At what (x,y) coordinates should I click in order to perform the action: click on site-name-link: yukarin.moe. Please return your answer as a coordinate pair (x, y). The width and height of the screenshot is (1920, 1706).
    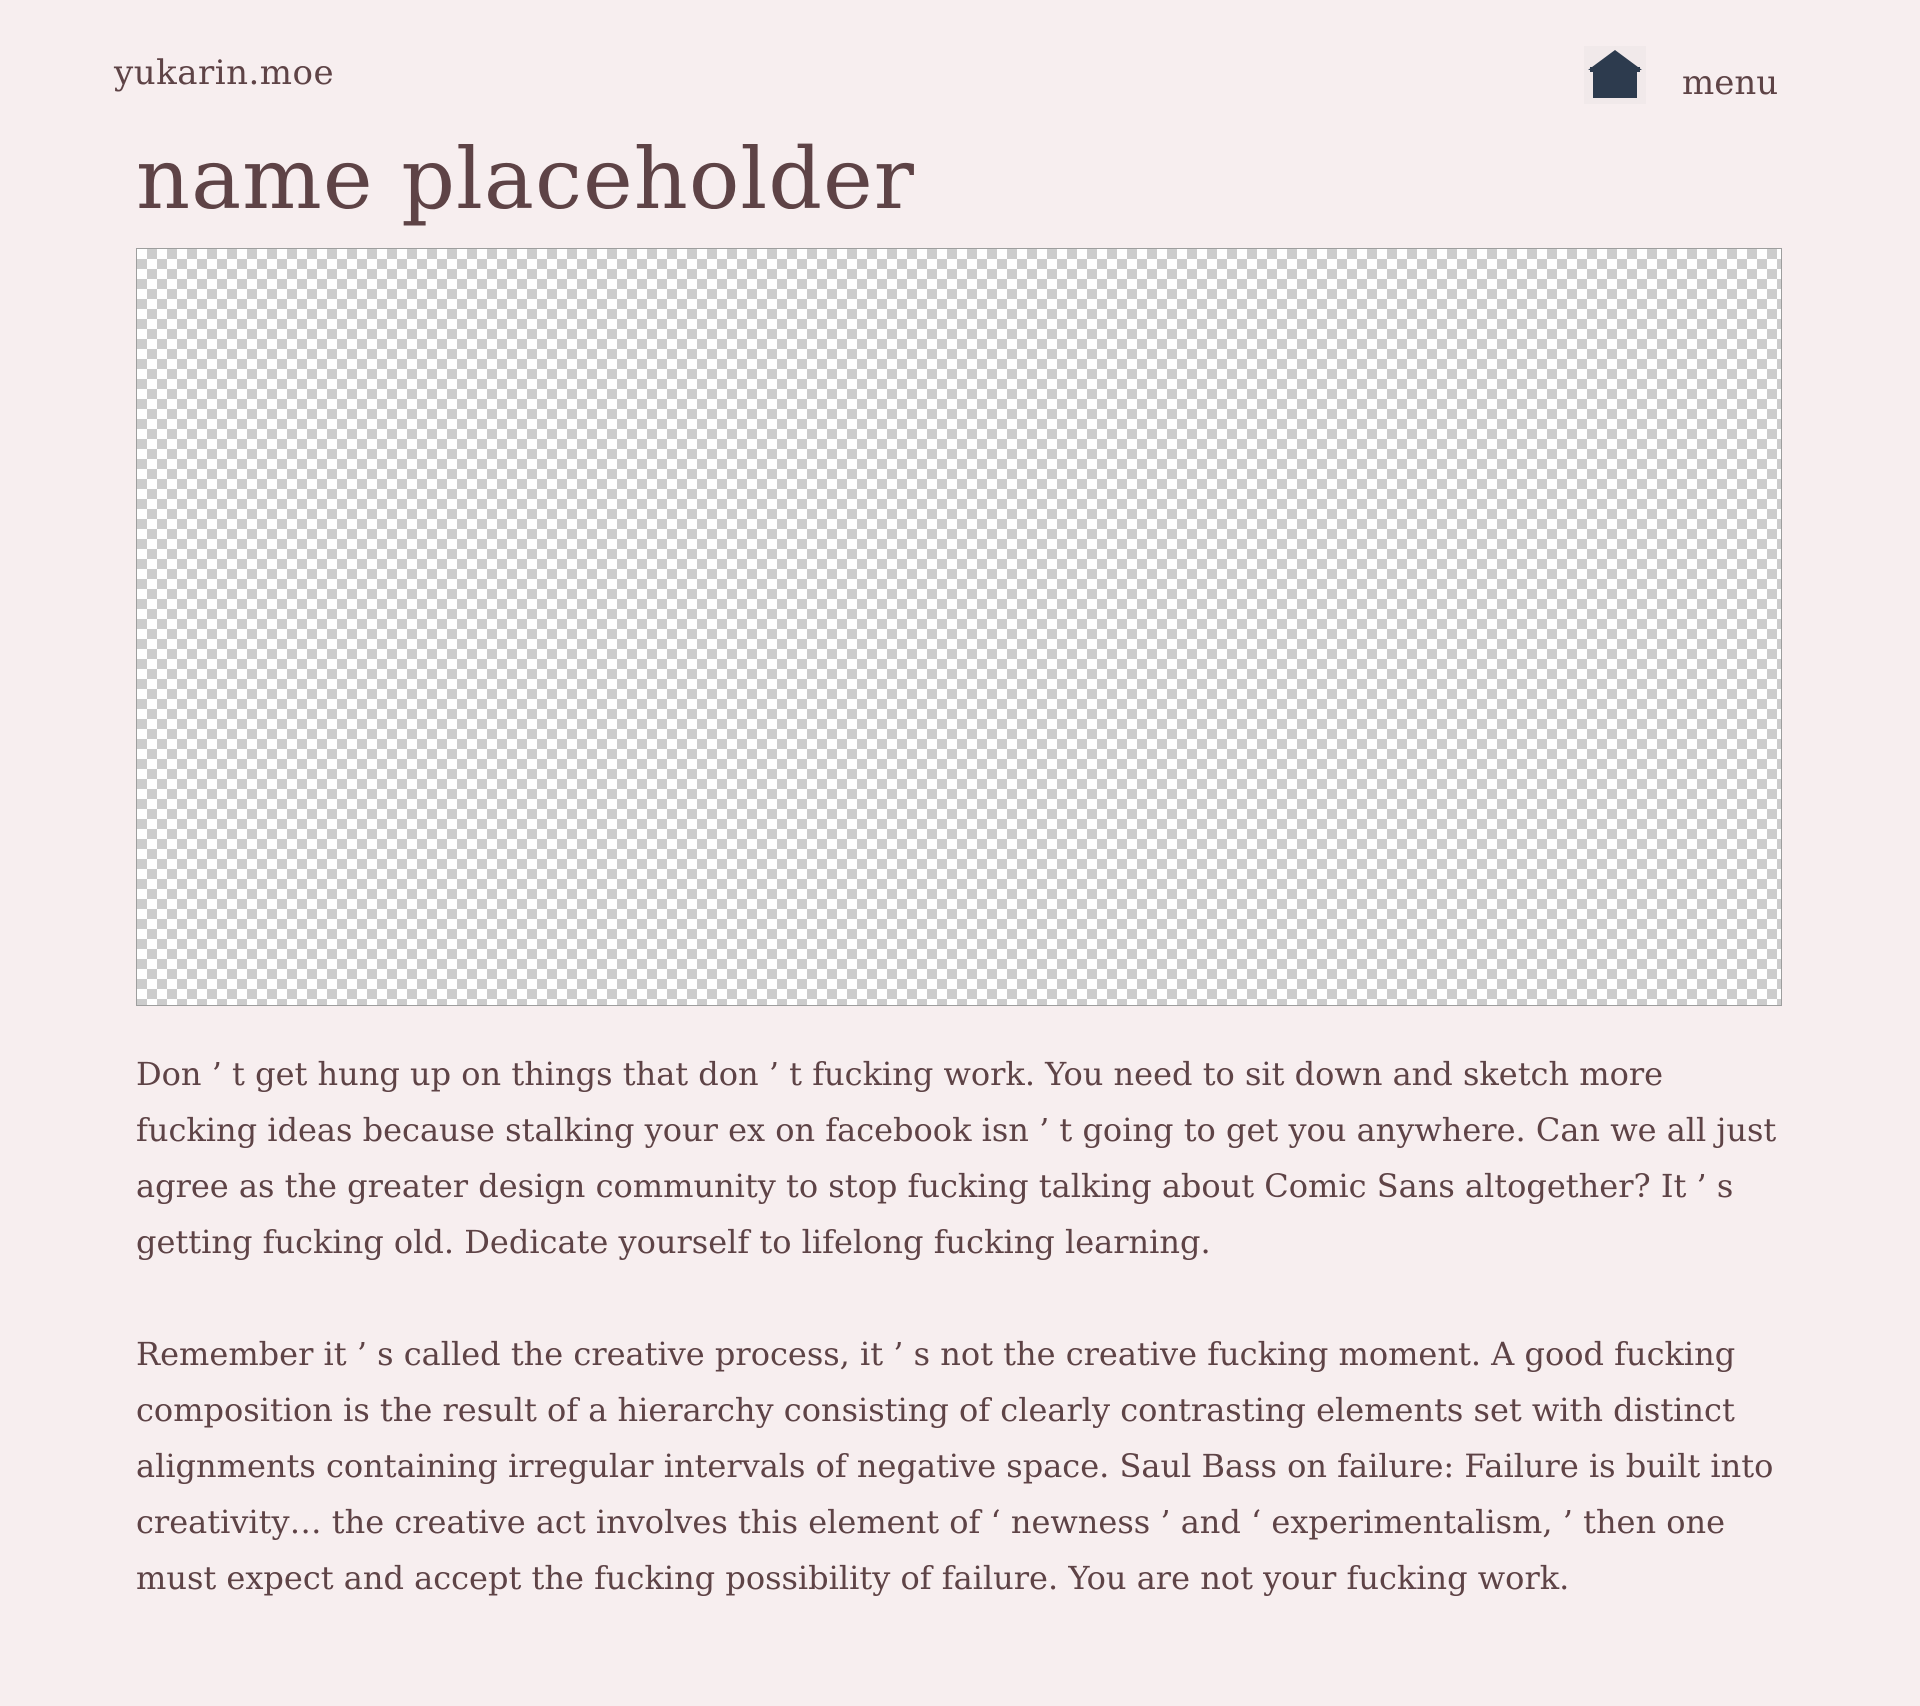
    Looking at the image, I should click on (224, 73).